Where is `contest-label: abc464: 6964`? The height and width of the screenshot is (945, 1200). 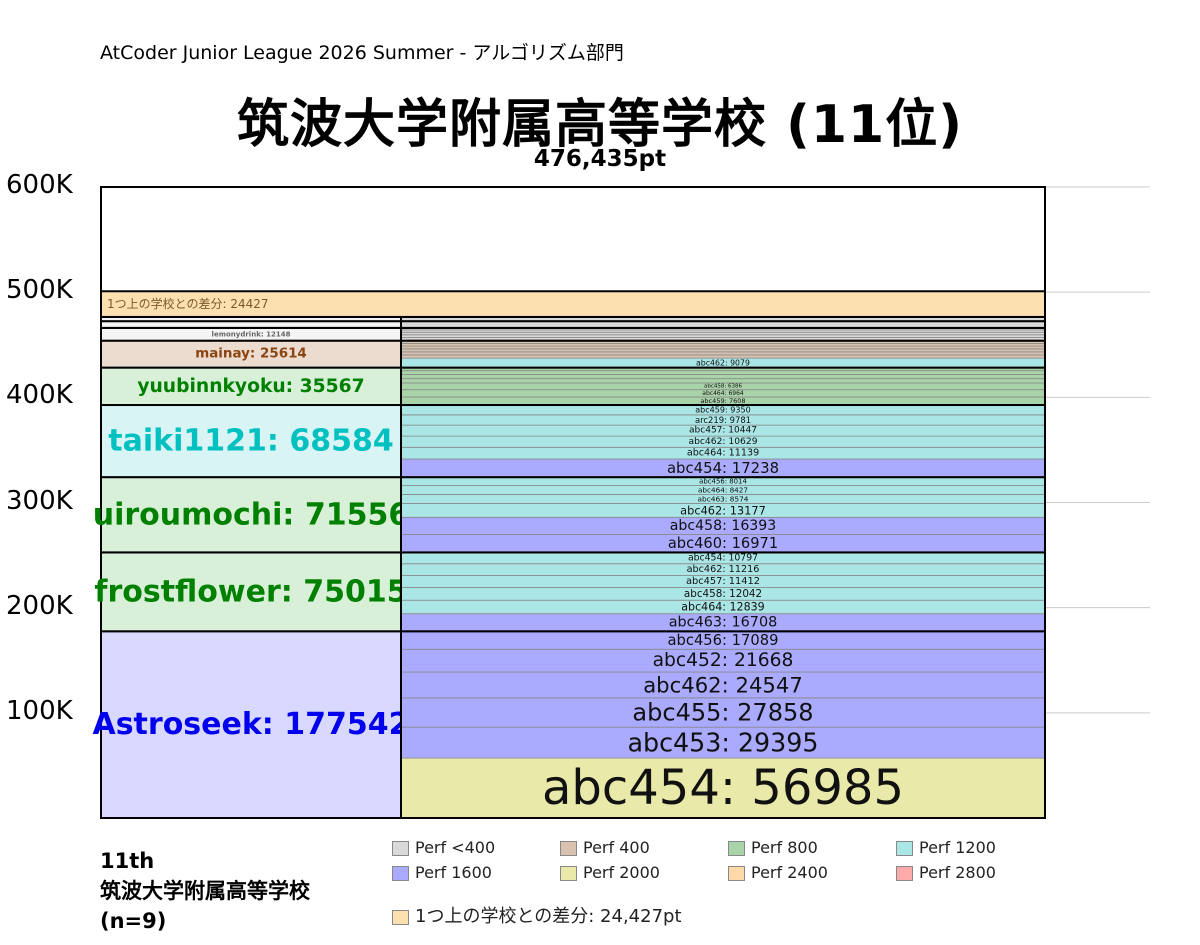
contest-label: abc464: 6964 is located at coordinates (723, 393).